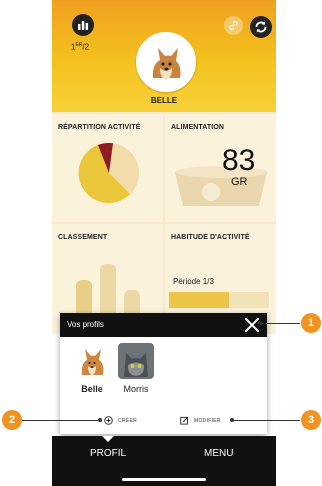 Image resolution: width=322 pixels, height=486 pixels. I want to click on callout-badge-1: 1, so click(311, 323).